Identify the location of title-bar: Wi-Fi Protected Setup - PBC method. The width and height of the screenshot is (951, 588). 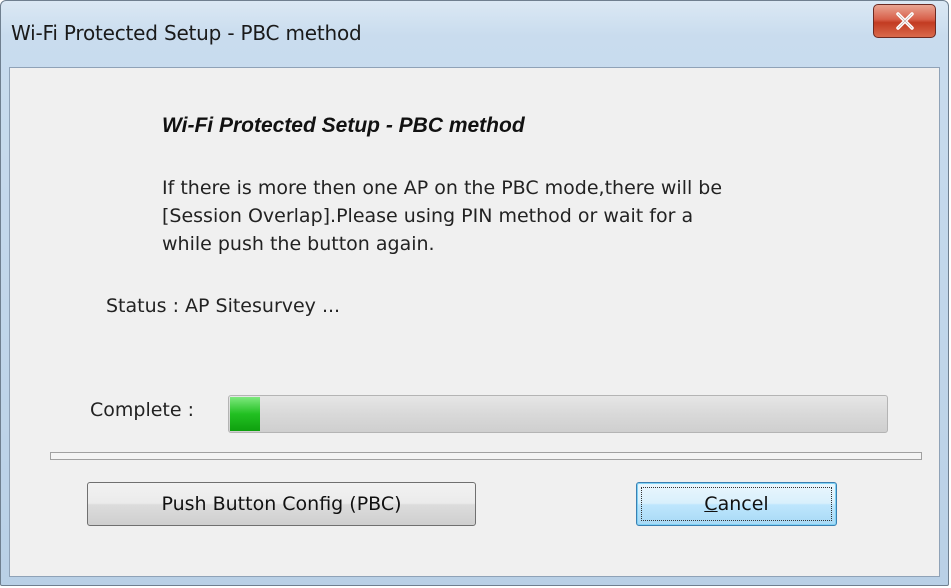
(474, 34).